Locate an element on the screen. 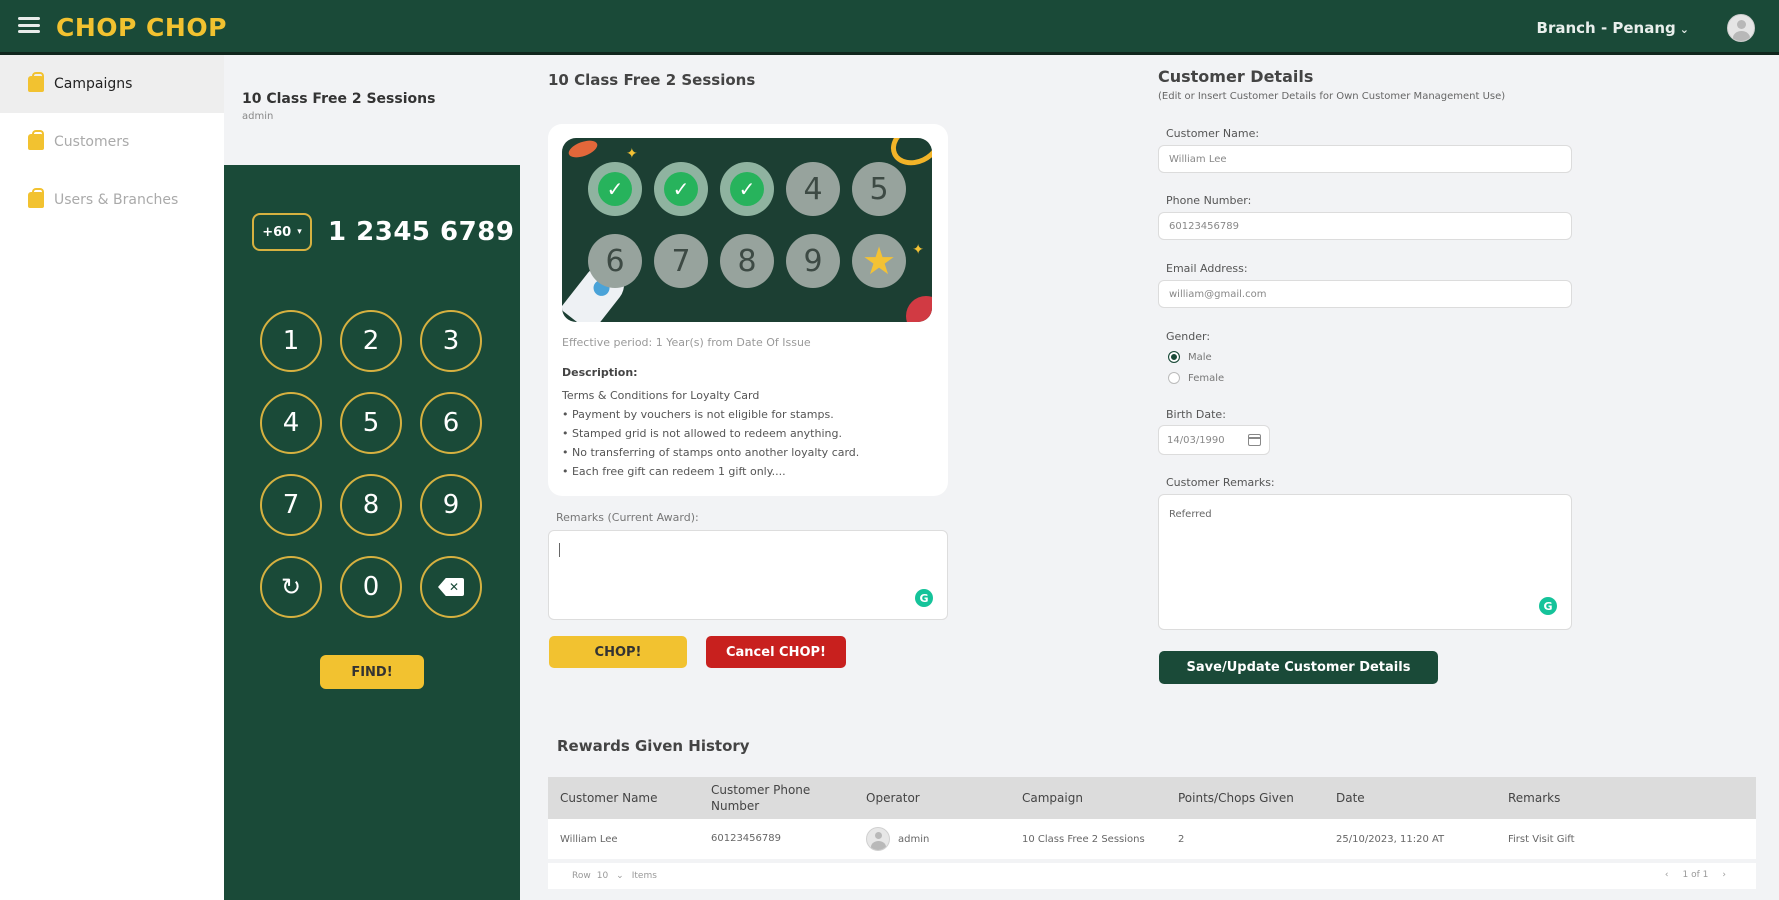 The height and width of the screenshot is (900, 1779). backspace-key: ✕ is located at coordinates (451, 587).